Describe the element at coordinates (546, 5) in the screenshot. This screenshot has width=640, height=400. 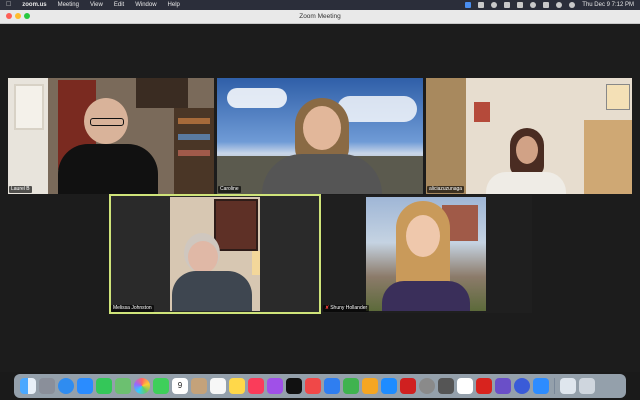
I see `search-icon` at that location.